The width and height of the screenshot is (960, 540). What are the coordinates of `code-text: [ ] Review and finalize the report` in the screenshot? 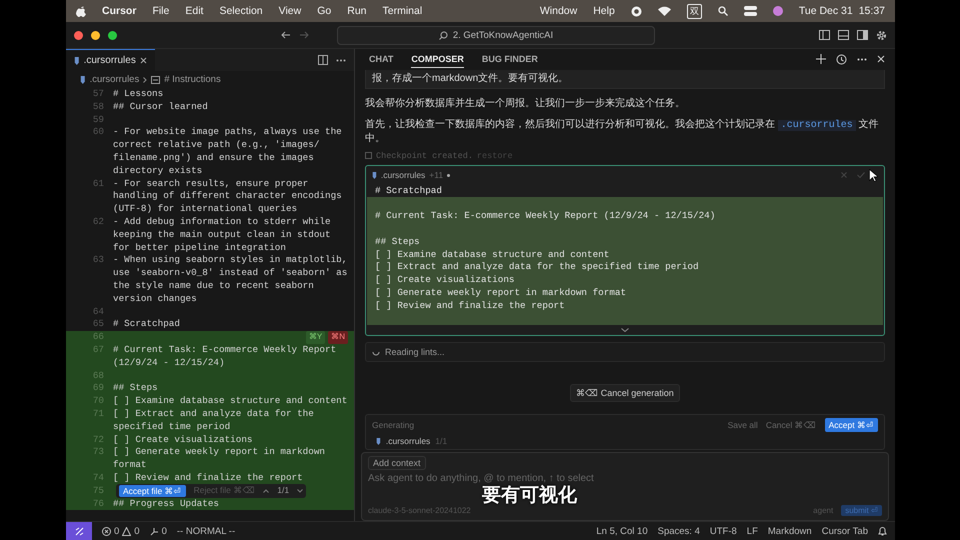 It's located at (208, 478).